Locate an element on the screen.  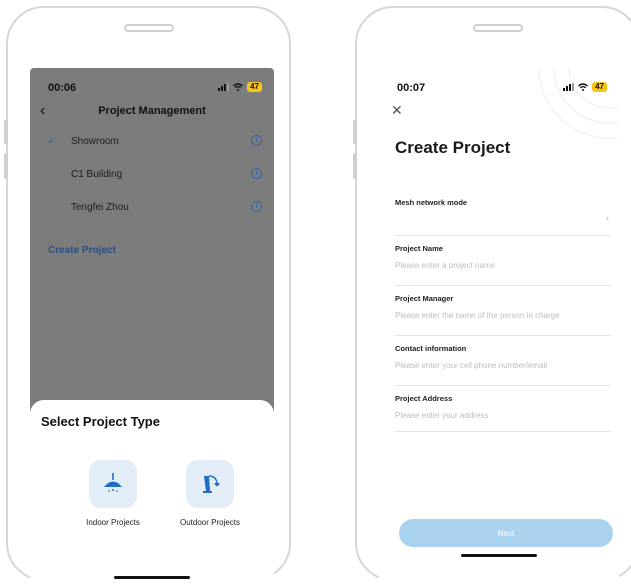
checkmark-icon: ✓ is located at coordinates (51, 141).